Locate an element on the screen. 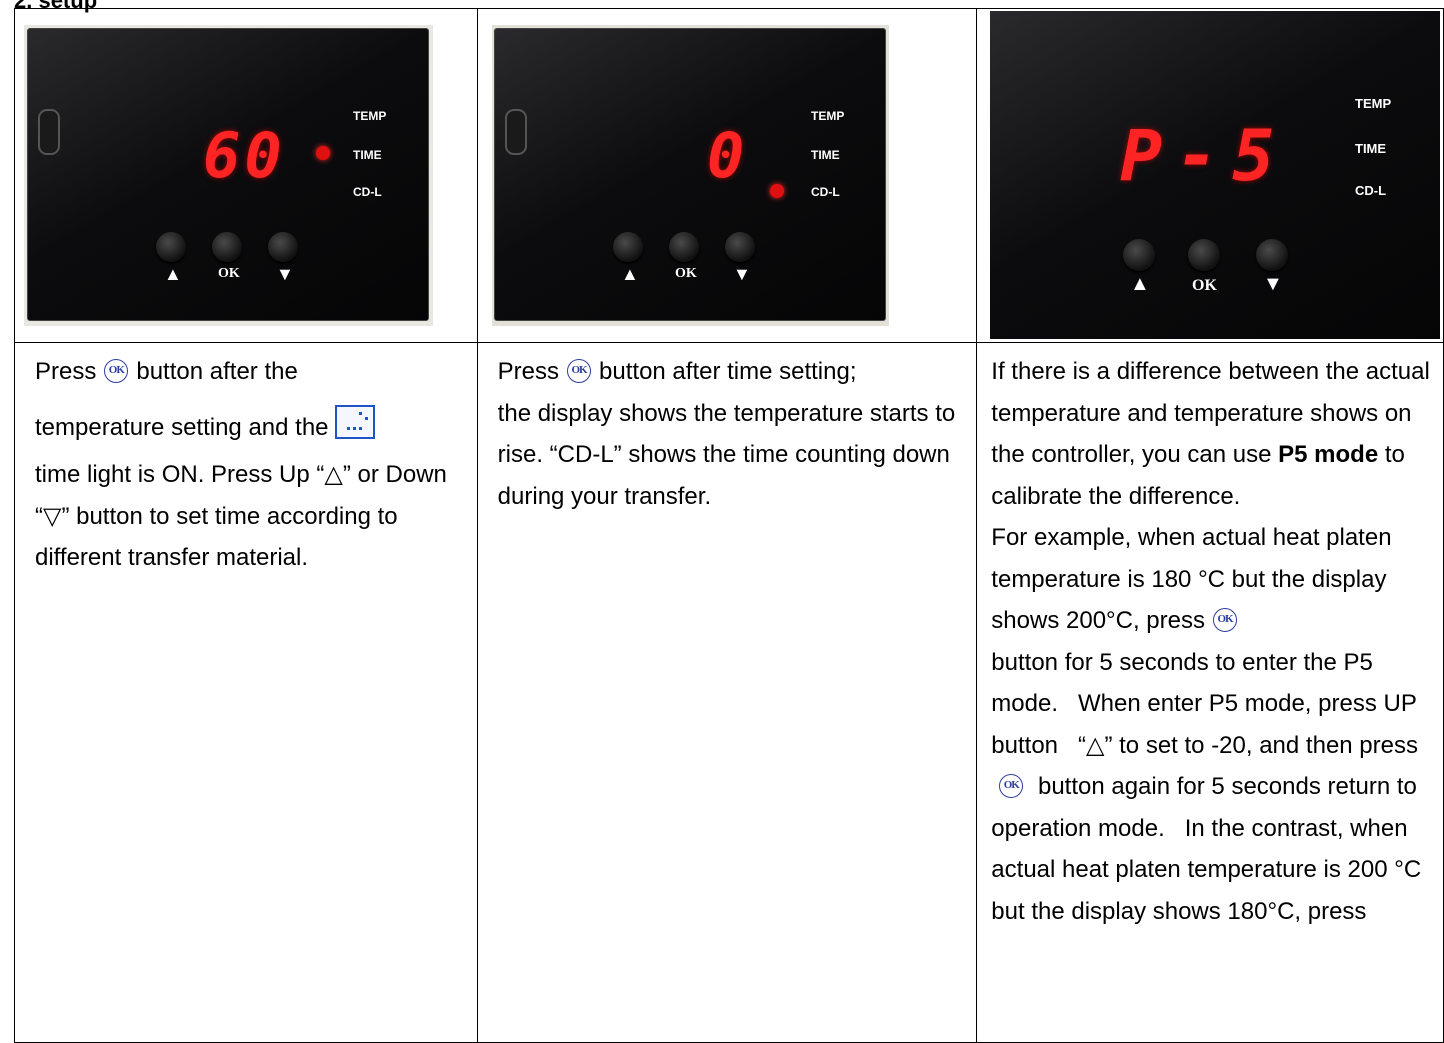  digit-display: 0 is located at coordinates (728, 155).